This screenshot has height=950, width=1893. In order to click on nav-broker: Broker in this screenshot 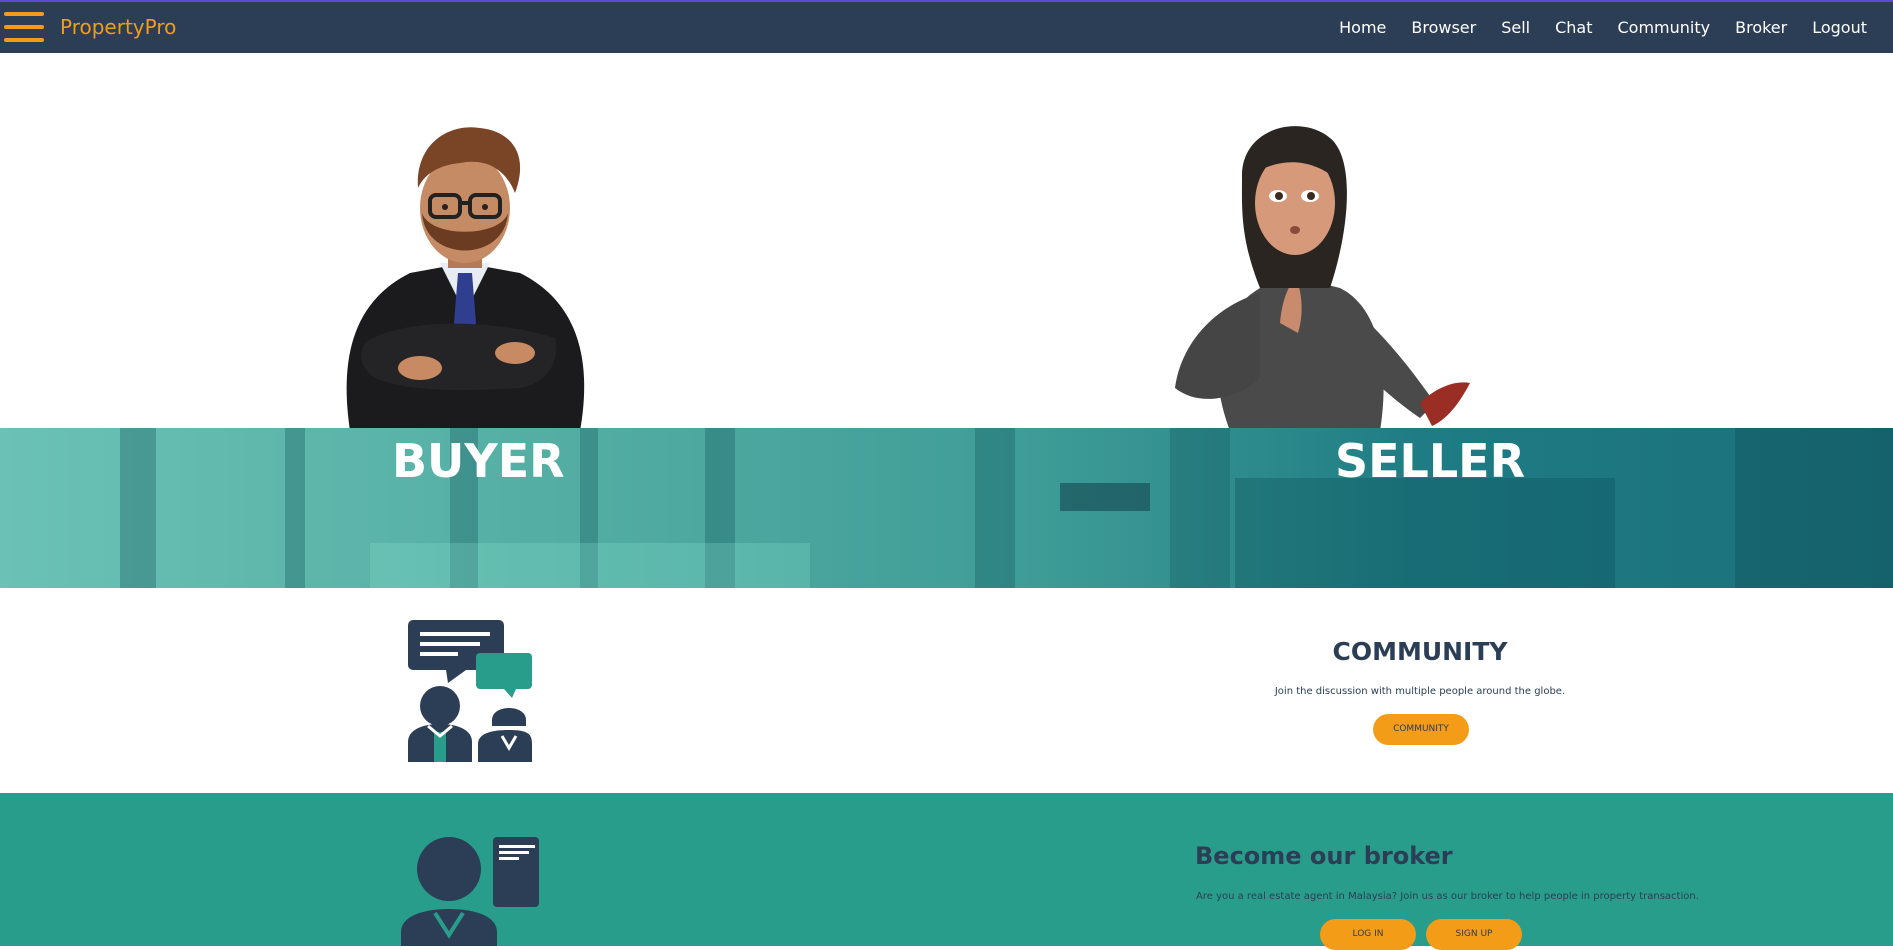, I will do `click(1761, 27)`.